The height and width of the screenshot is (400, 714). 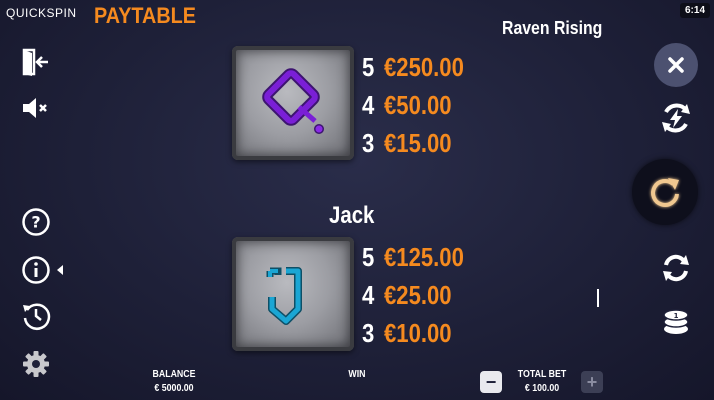 I want to click on bet-coins-icon: 1, so click(x=676, y=320).